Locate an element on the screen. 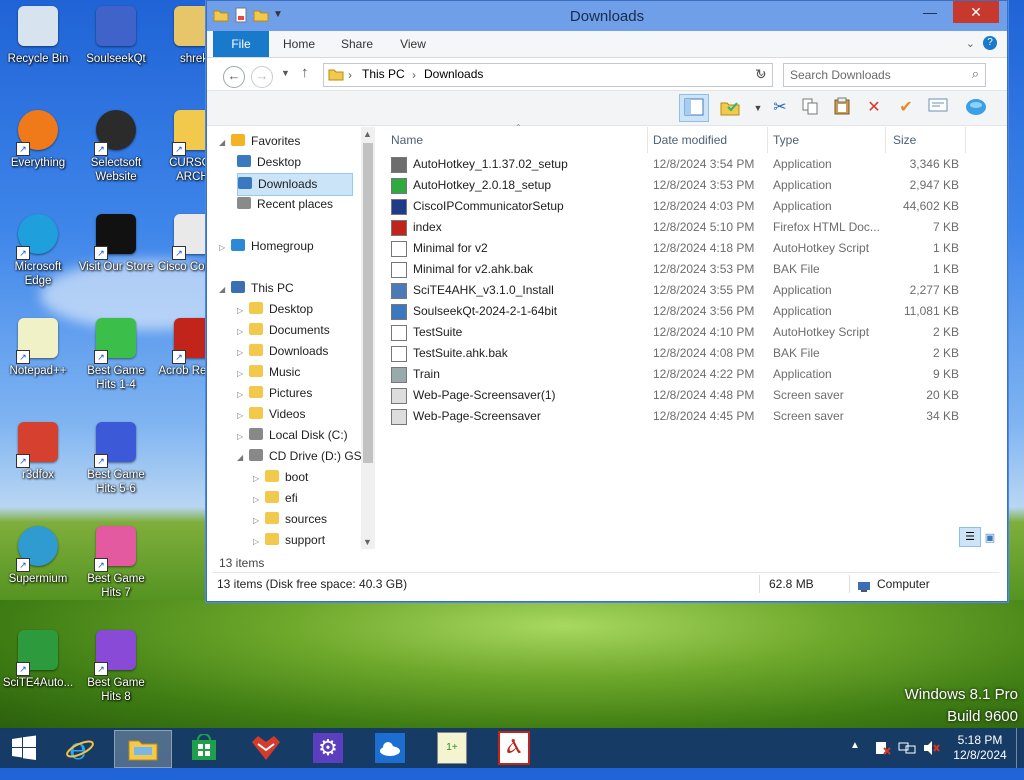 The height and width of the screenshot is (780, 1024). desktop-icon: ↗ Selectsoft Website is located at coordinates (116, 145).